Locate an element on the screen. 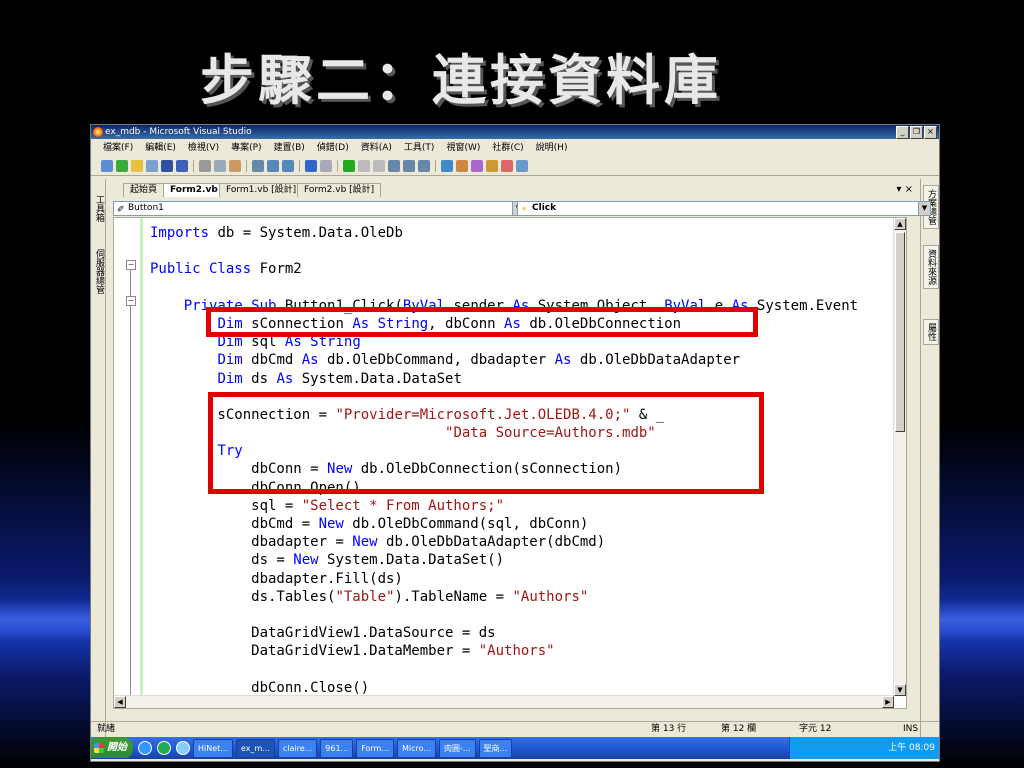  save-all-icon is located at coordinates (182, 166).